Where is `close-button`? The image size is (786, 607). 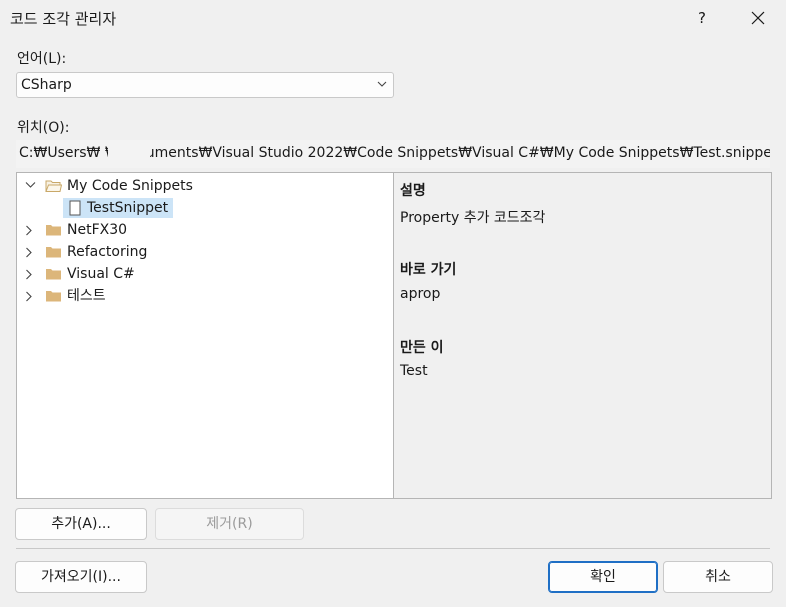
close-button is located at coordinates (758, 18).